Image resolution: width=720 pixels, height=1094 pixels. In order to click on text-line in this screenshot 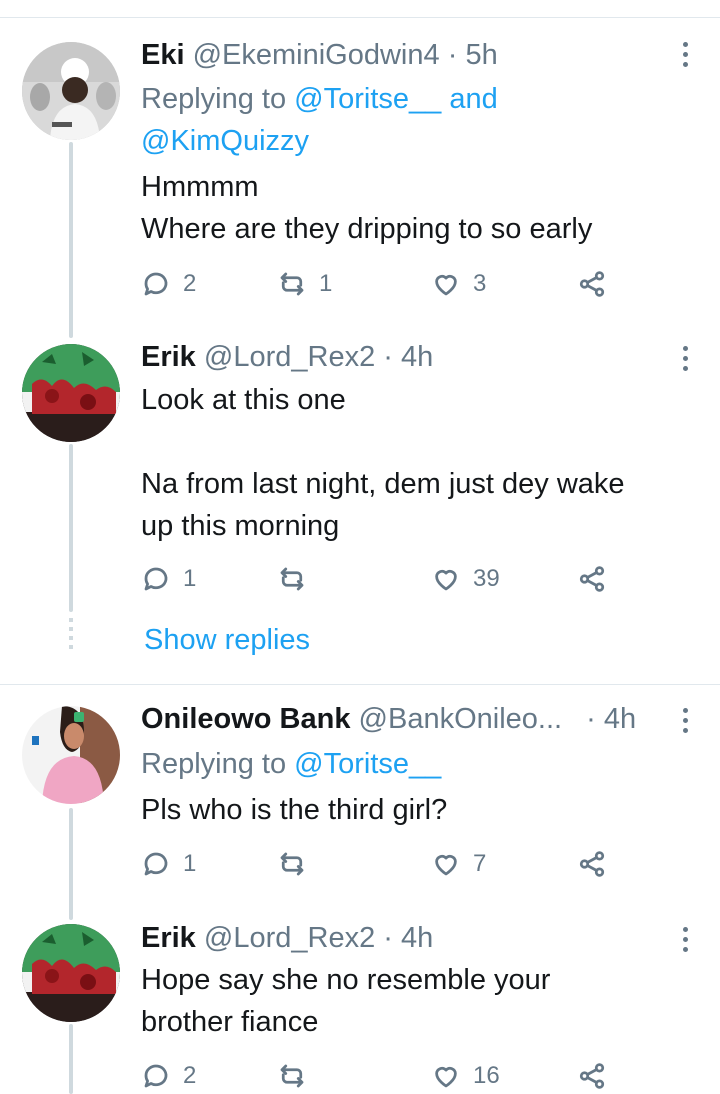, I will do `click(415, 442)`.